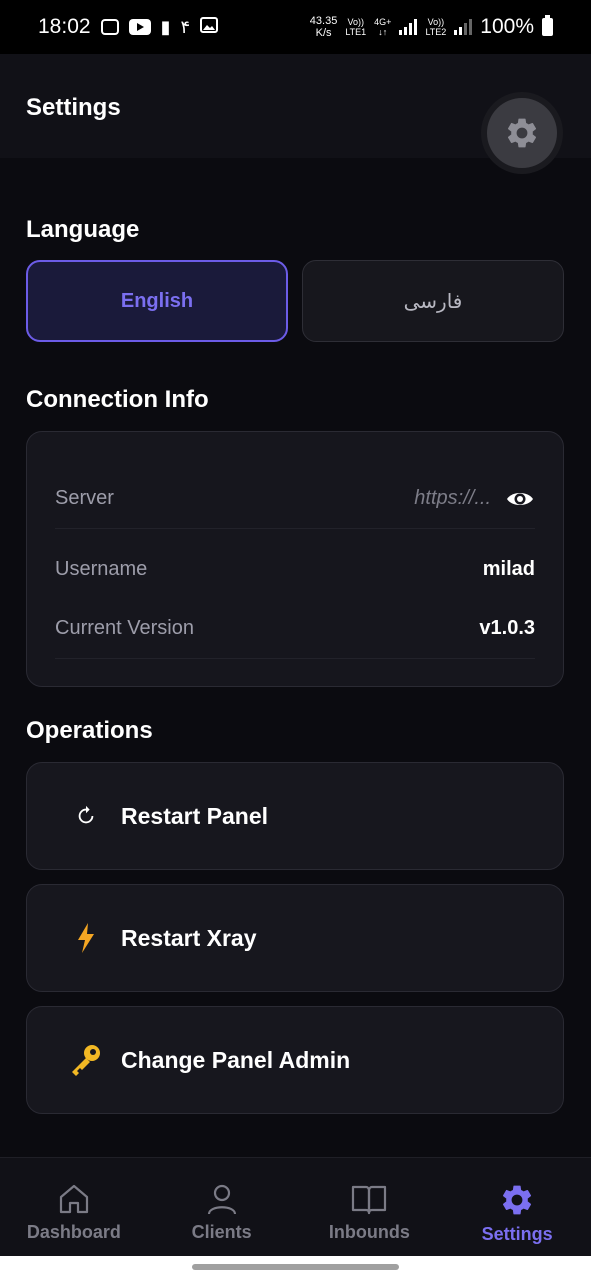  I want to click on nav-settings: Settings, so click(517, 1207).